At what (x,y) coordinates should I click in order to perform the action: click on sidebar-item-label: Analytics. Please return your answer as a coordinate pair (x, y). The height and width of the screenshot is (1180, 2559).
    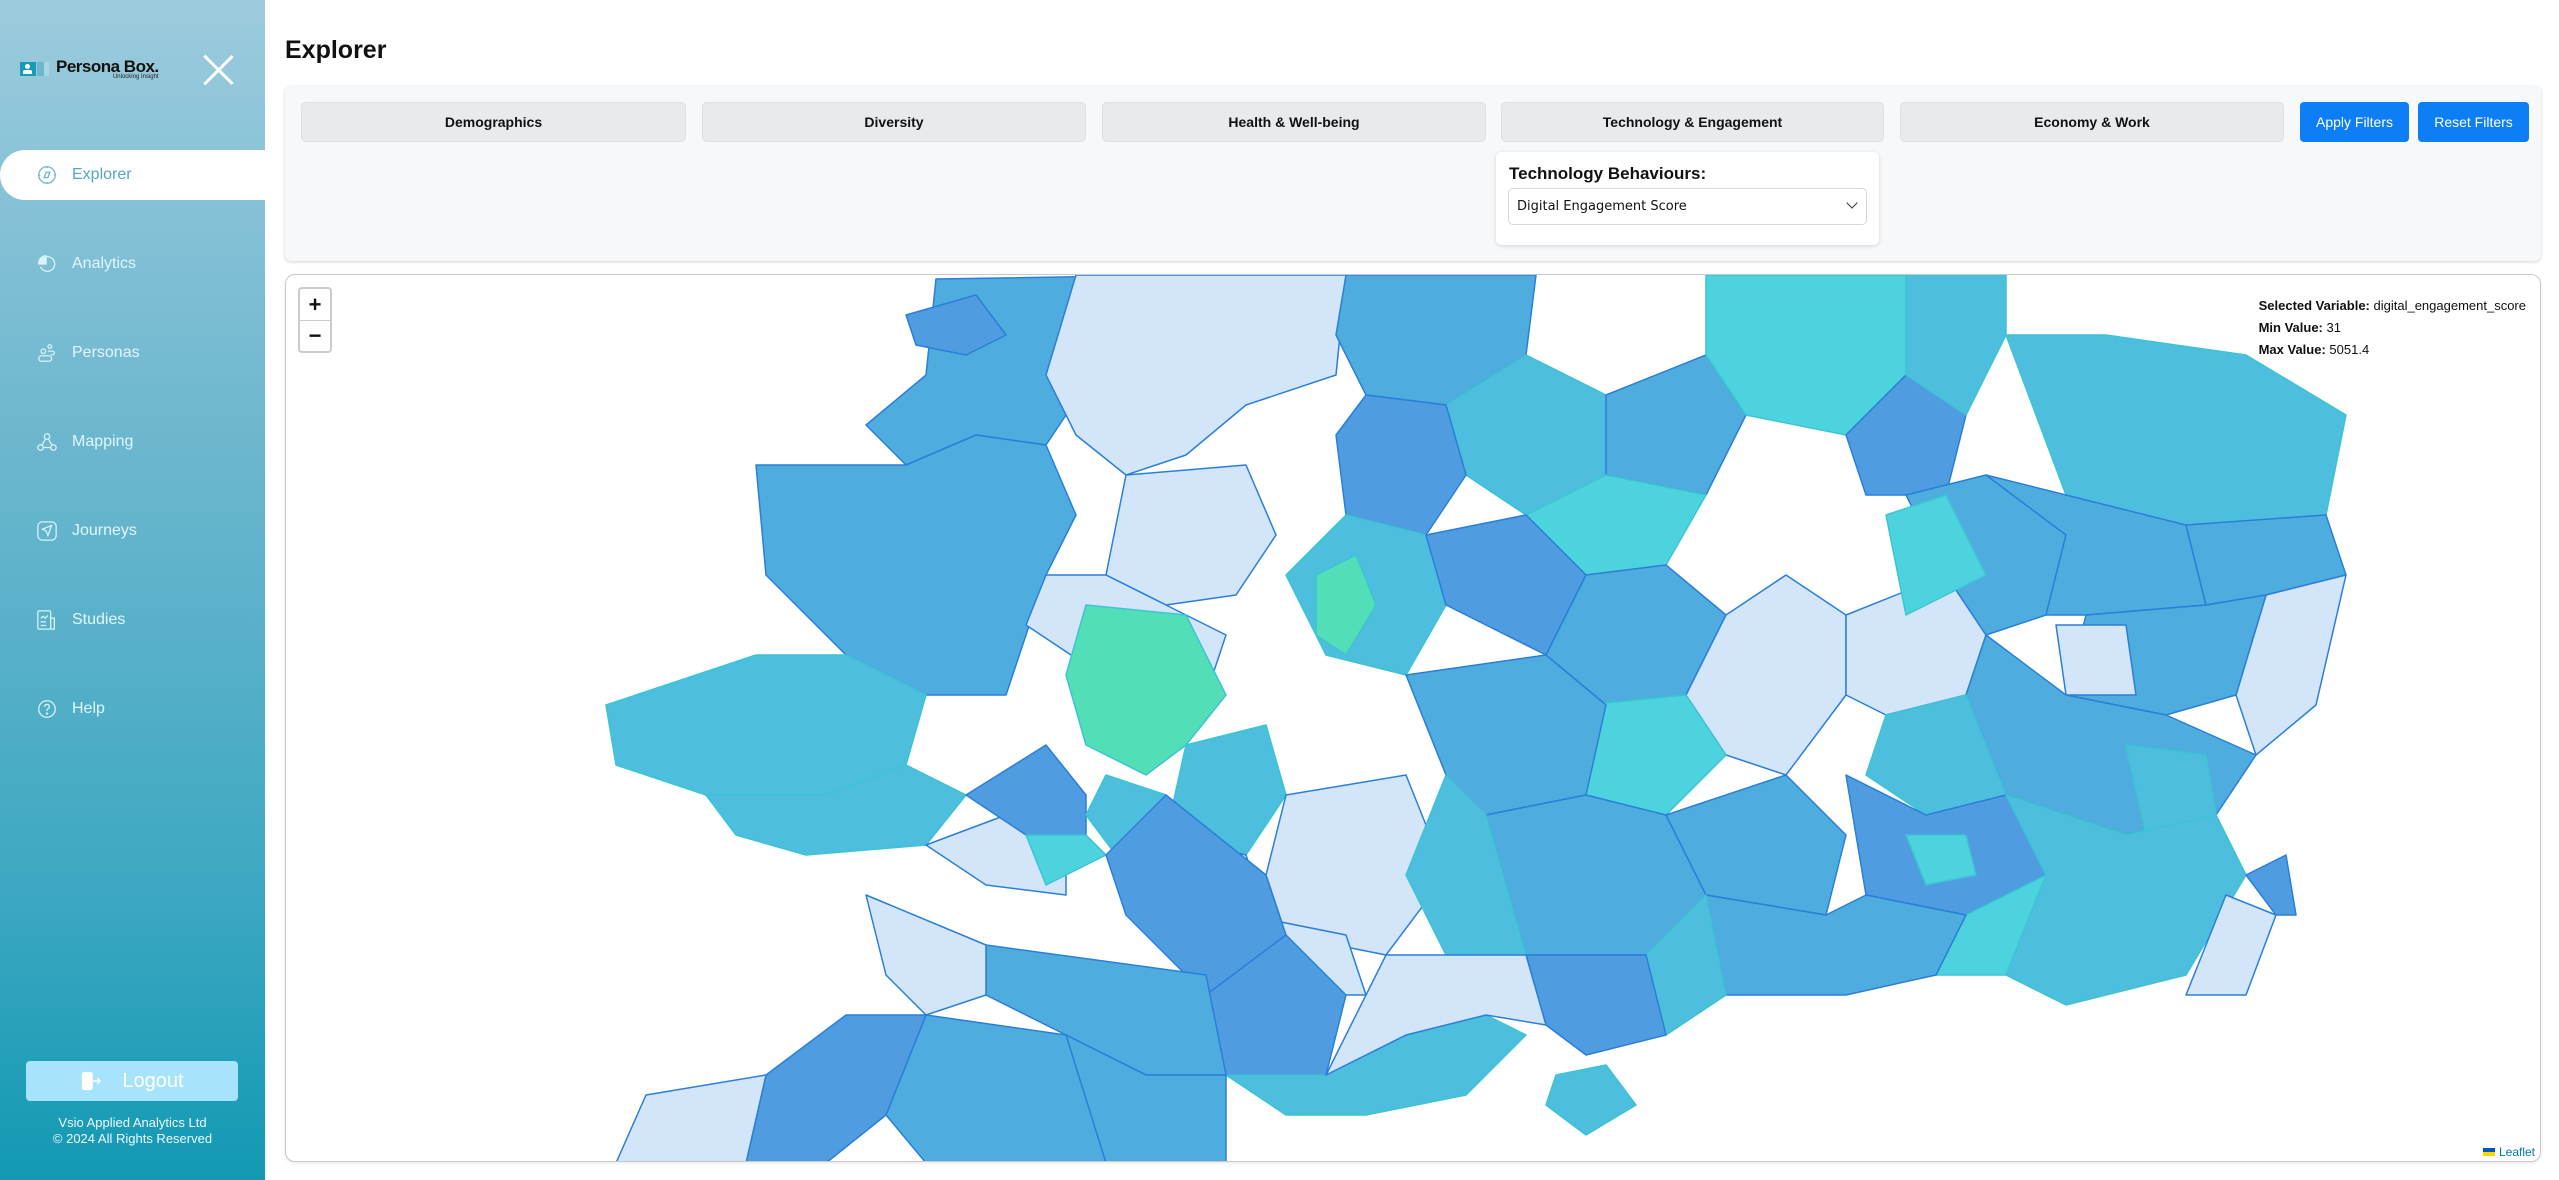
    Looking at the image, I should click on (104, 263).